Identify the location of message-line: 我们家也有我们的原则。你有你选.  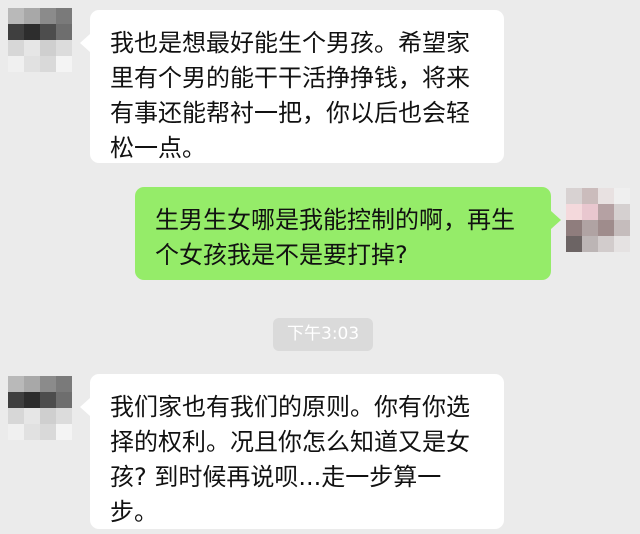
(290, 407).